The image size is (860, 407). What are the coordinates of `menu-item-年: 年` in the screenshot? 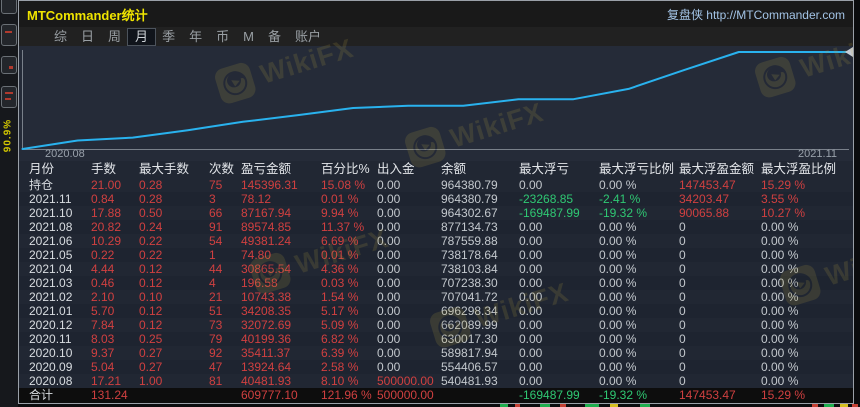 It's located at (195, 37).